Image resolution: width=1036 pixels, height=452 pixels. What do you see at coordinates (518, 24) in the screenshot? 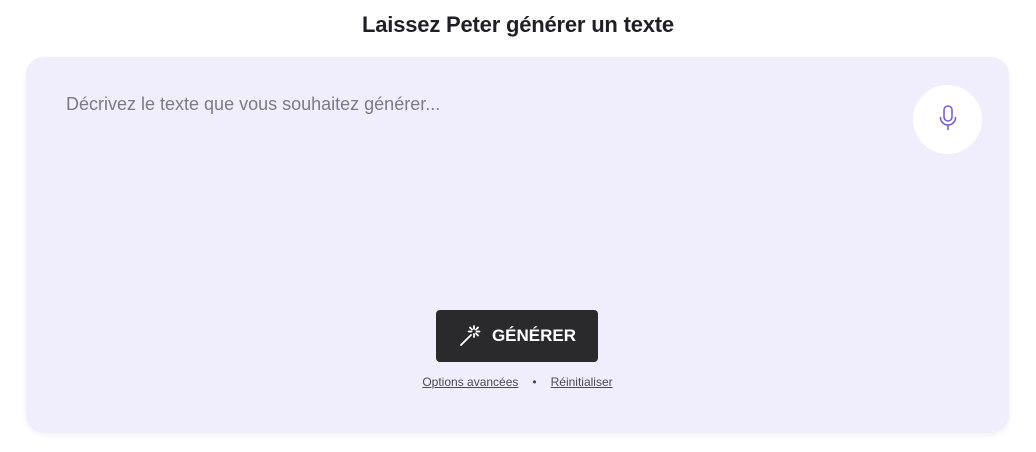
I see `page-title: Laissez Peter générer un texte` at bounding box center [518, 24].